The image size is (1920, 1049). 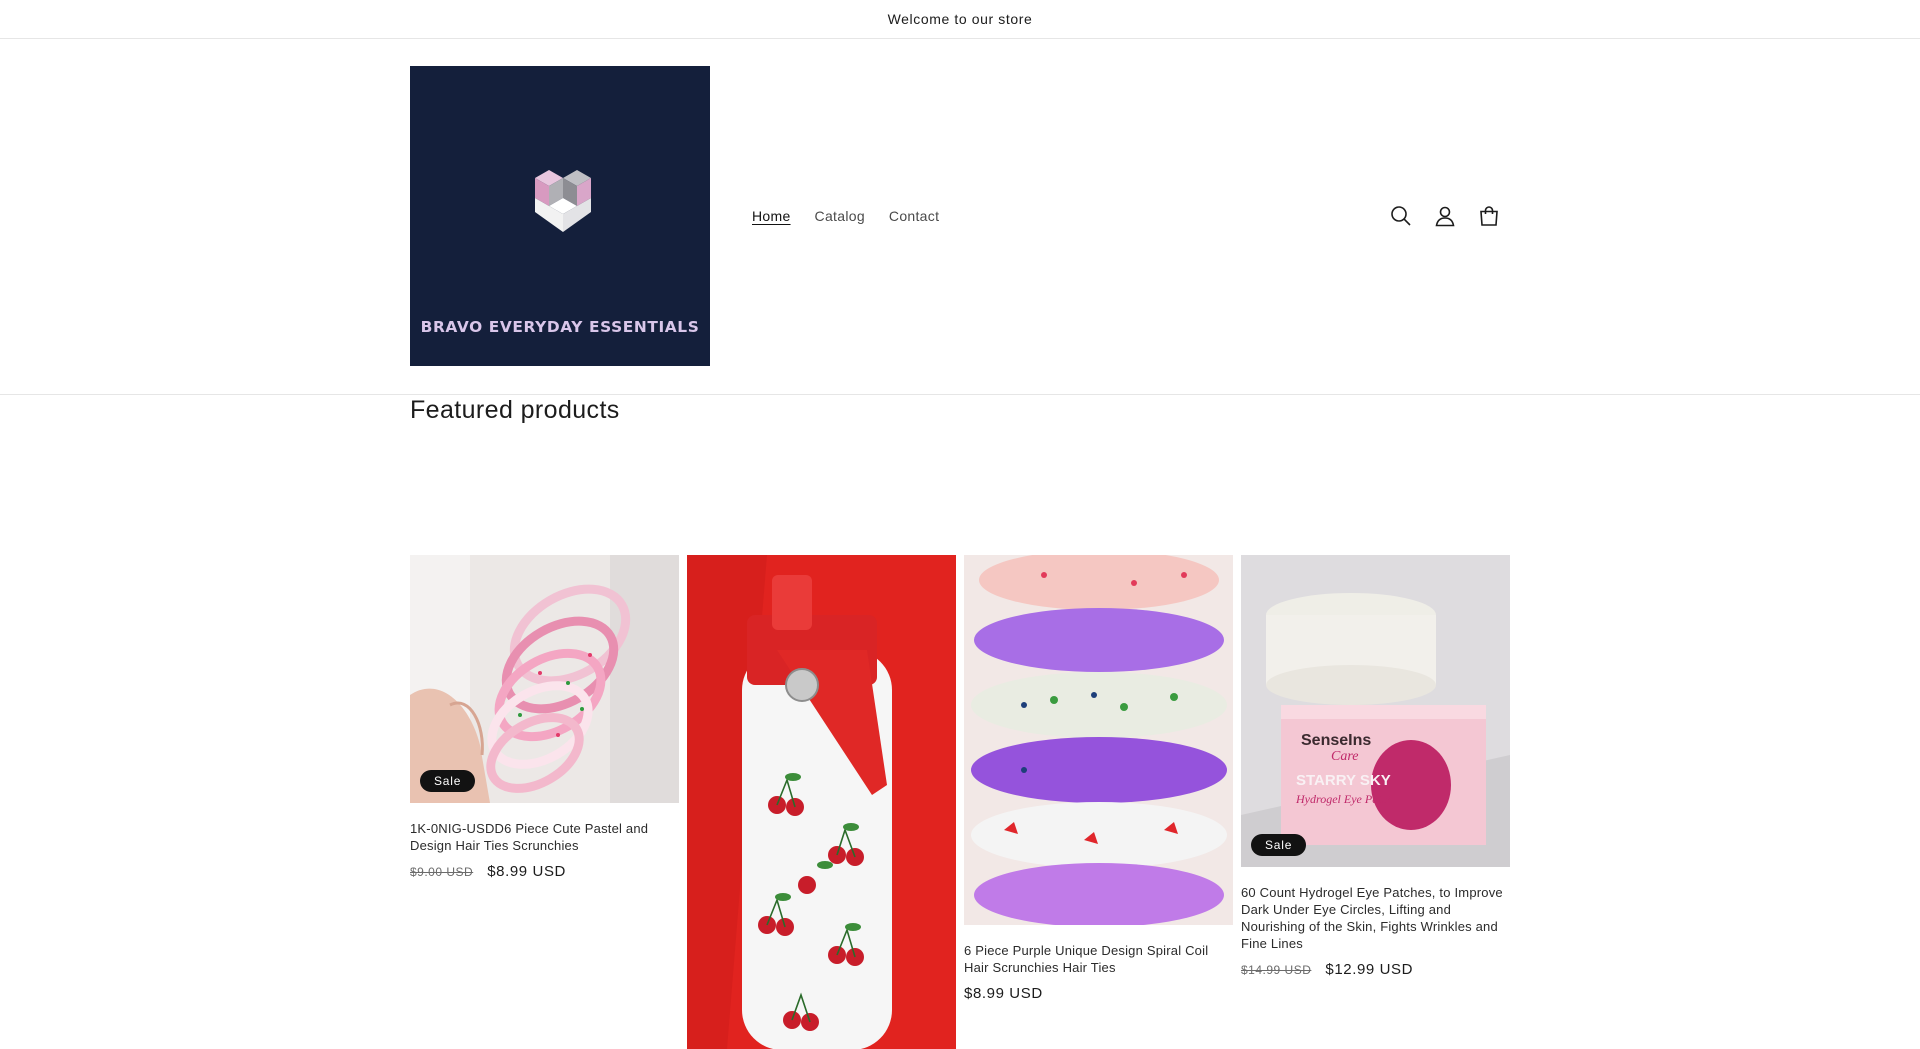 I want to click on product-prices: $9.00 USD $8.99 USD, so click(x=544, y=871).